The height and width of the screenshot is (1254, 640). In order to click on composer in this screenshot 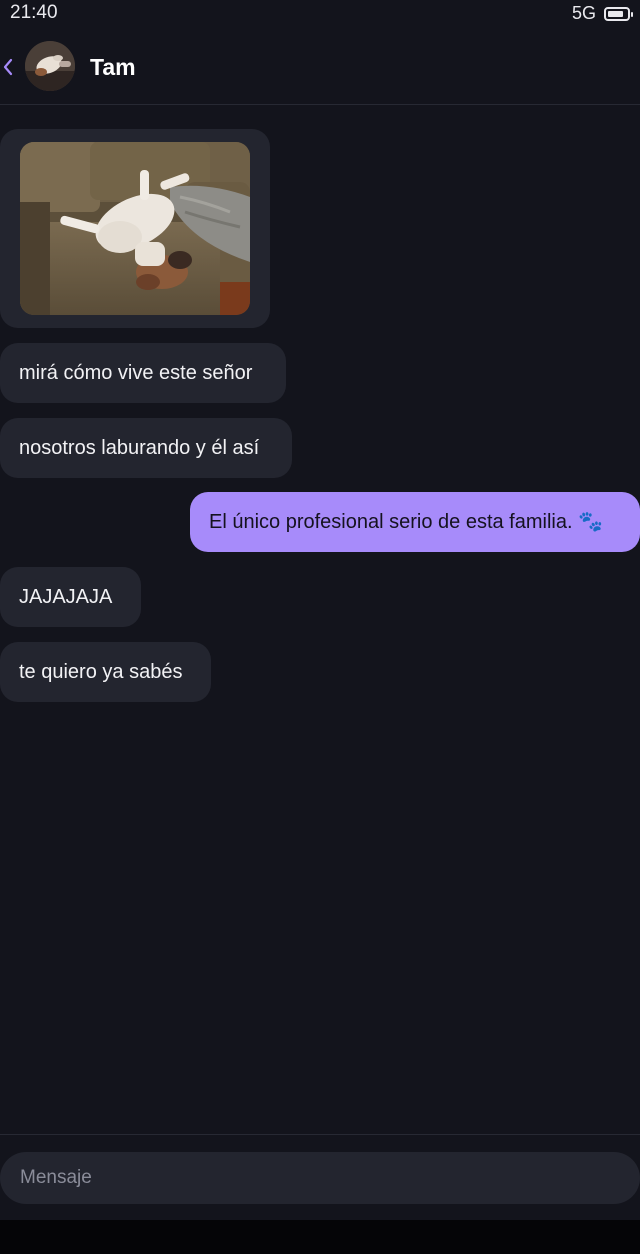, I will do `click(320, 1177)`.